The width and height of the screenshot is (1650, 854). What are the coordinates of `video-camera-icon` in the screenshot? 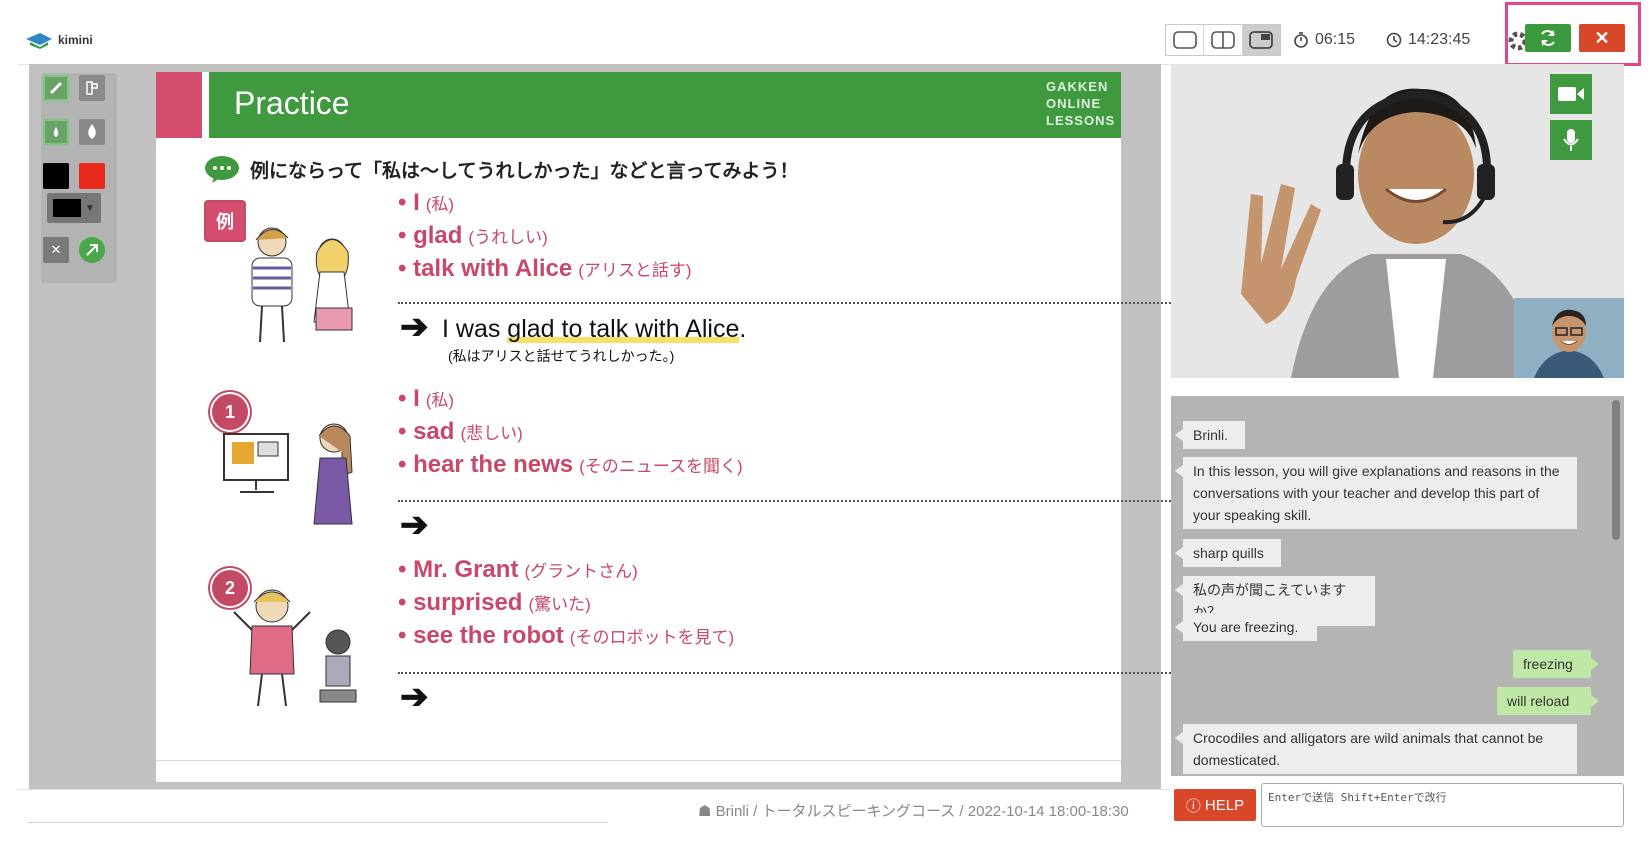 It's located at (1571, 94).